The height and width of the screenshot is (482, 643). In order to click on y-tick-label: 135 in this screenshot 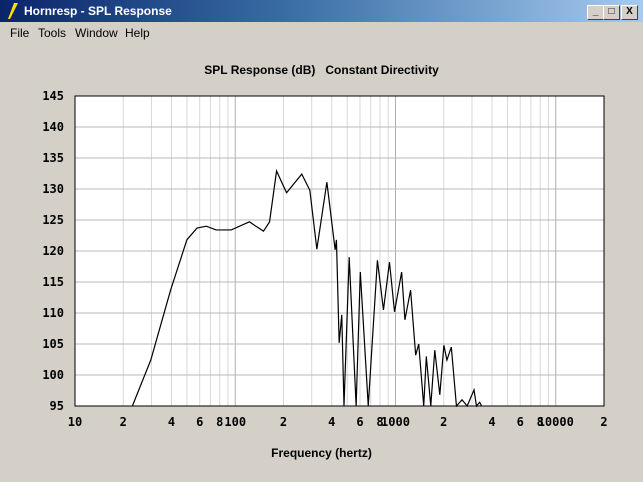, I will do `click(53, 158)`.